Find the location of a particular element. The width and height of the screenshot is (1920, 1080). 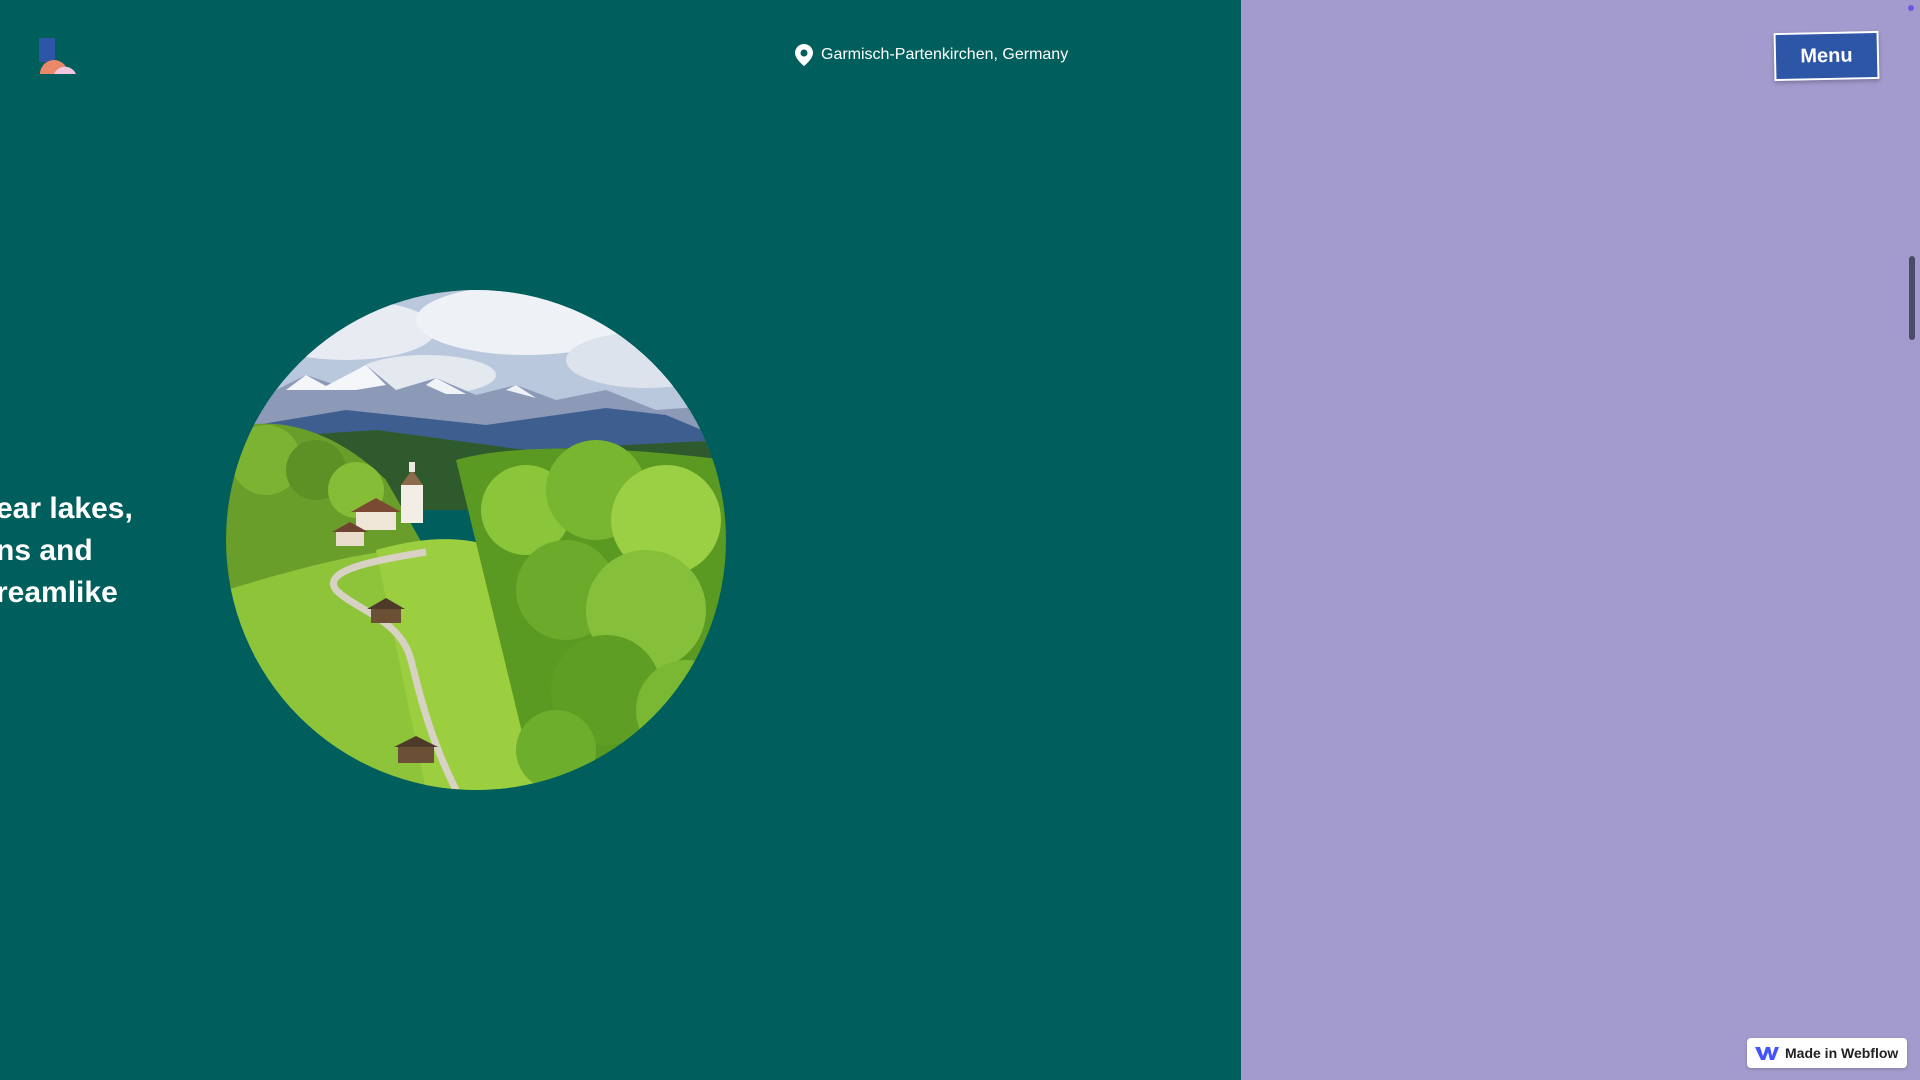

scrollbar-thumb is located at coordinates (1912, 298).